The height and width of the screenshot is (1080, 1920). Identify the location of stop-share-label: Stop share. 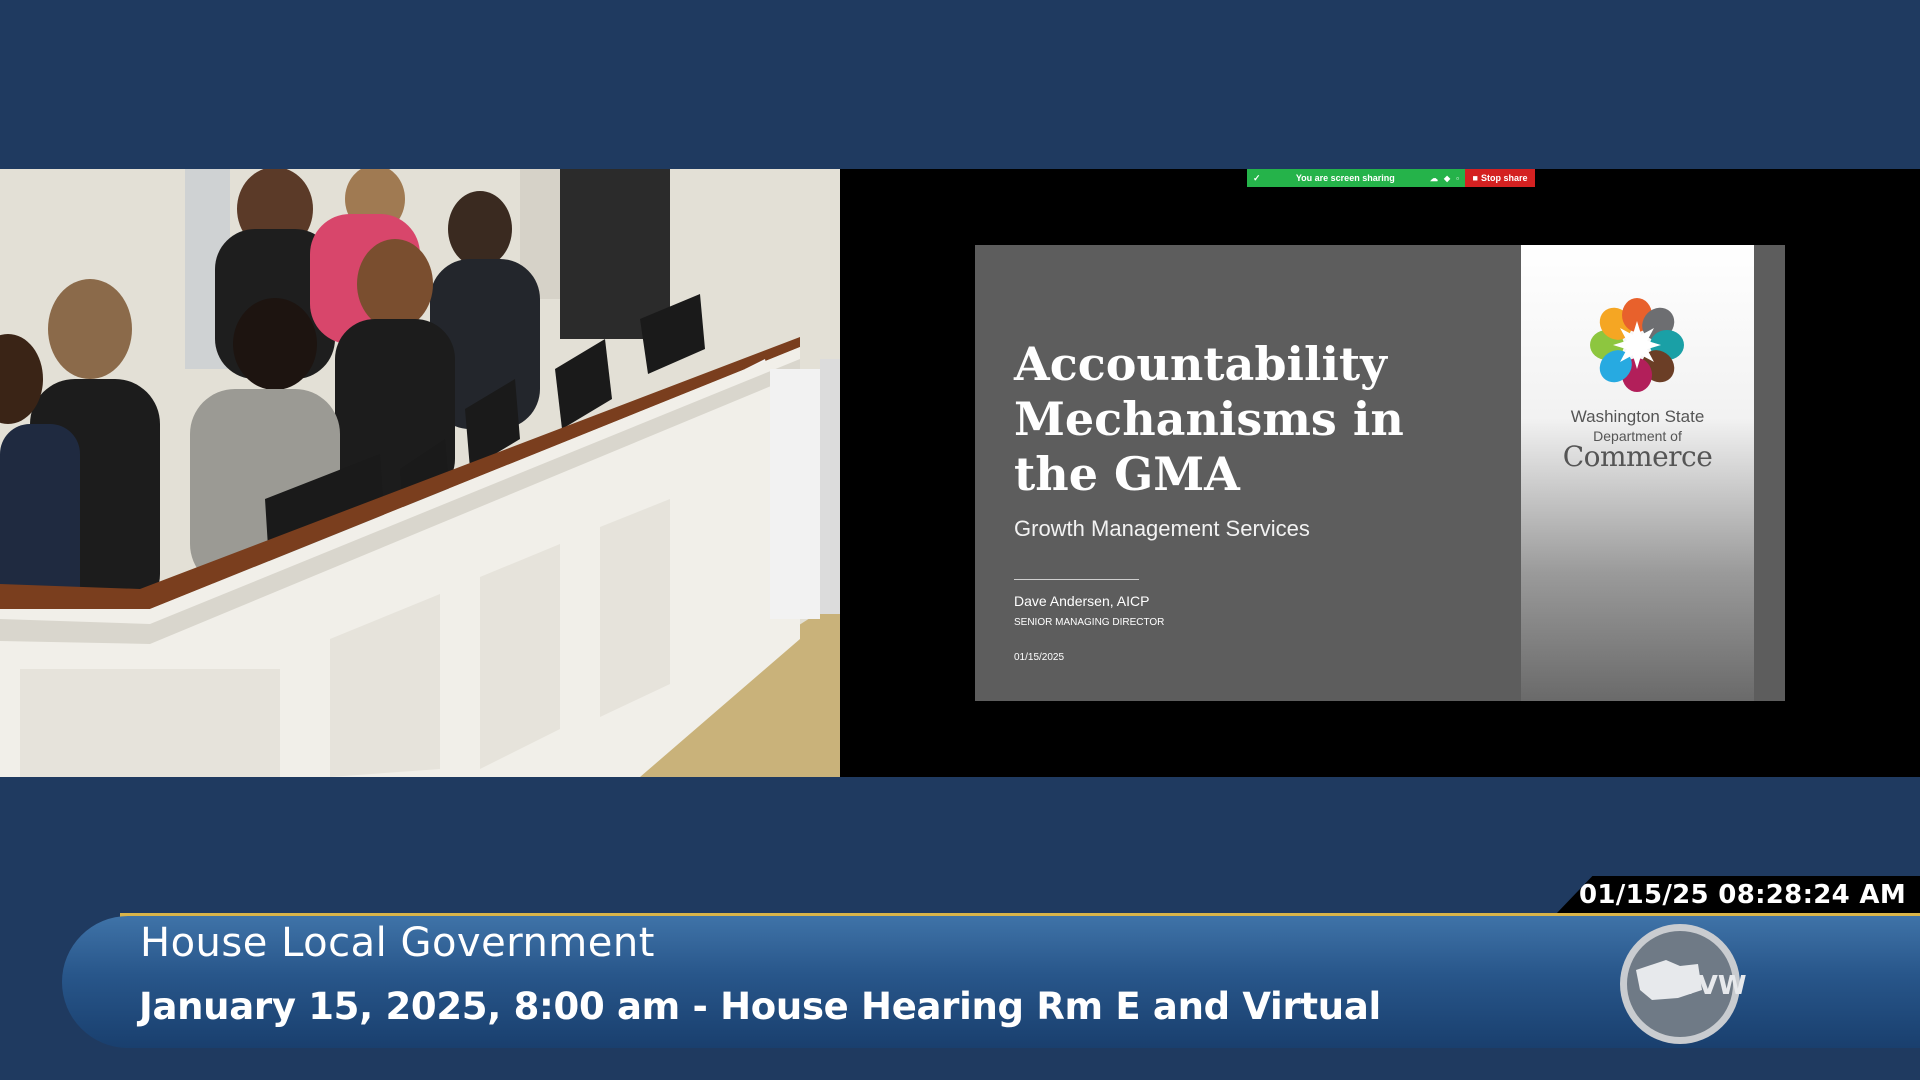
(1504, 178).